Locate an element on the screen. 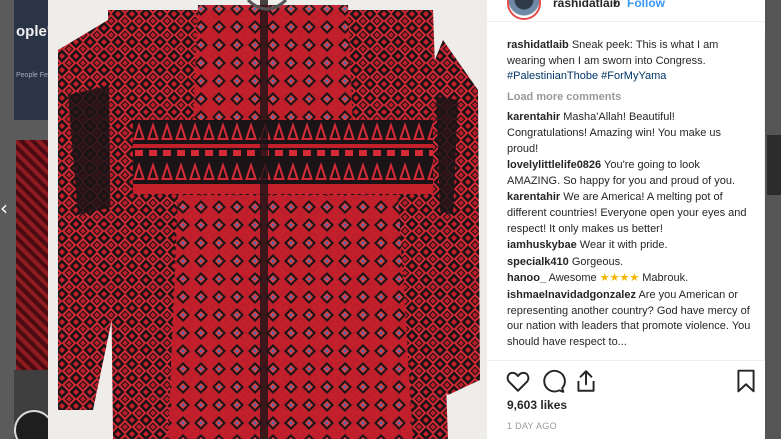 Image resolution: width=781 pixels, height=439 pixels. header-username-link: rashidatlaib is located at coordinates (586, 4).